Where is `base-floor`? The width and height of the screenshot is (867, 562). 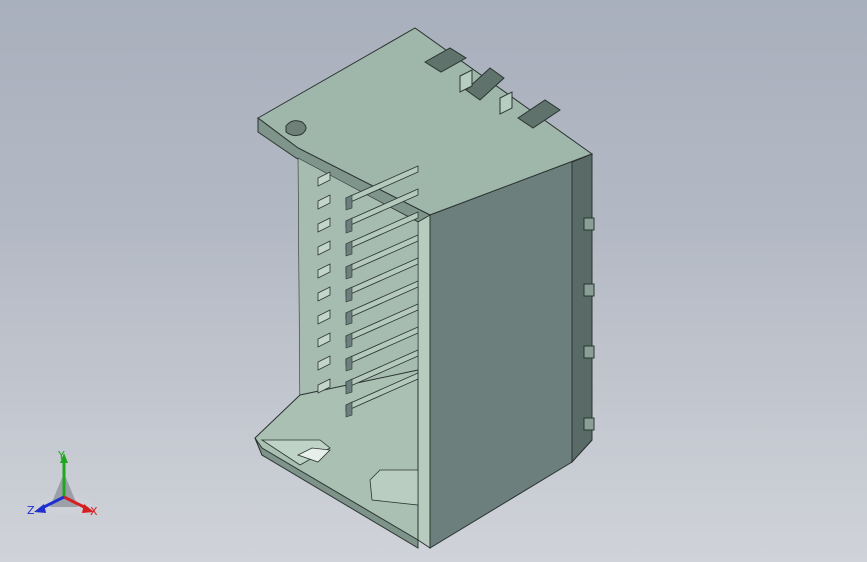
base-floor is located at coordinates (336, 455).